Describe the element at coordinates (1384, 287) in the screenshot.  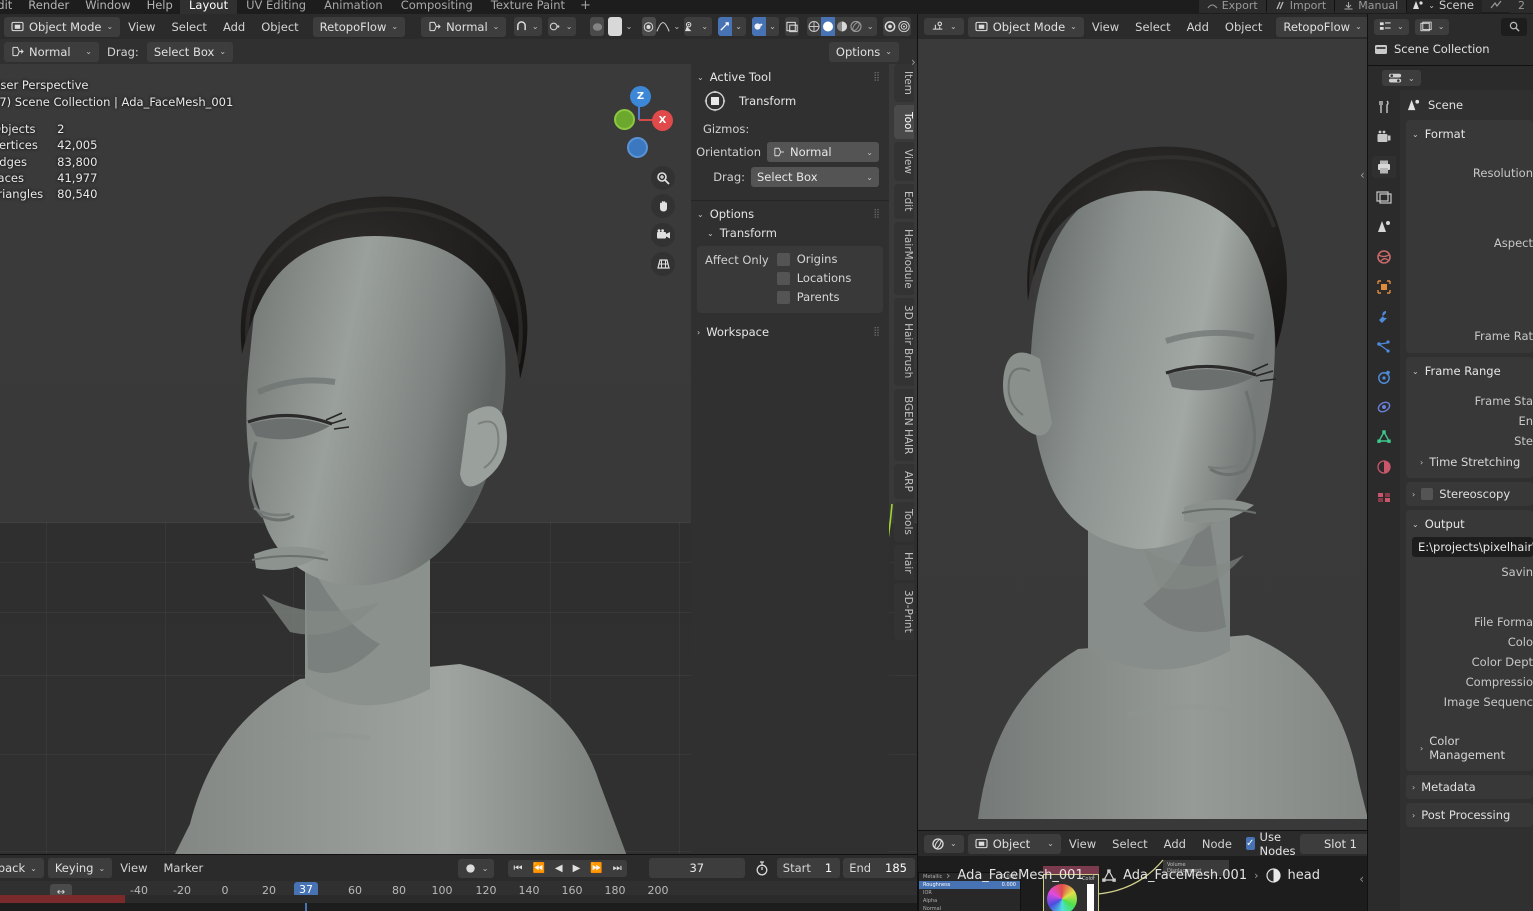
I see `properties-tab-object` at that location.